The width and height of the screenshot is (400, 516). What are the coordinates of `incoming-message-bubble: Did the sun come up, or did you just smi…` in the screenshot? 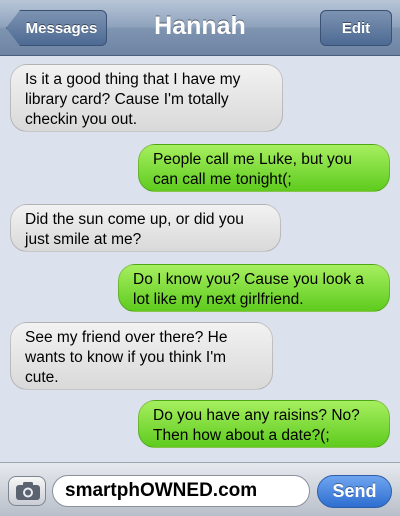 It's located at (145, 228).